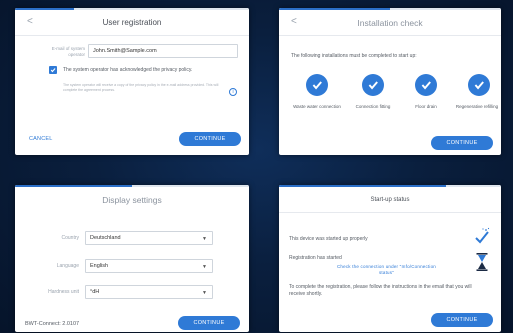  I want to click on check-circle-regenerative-refilling, so click(479, 85).